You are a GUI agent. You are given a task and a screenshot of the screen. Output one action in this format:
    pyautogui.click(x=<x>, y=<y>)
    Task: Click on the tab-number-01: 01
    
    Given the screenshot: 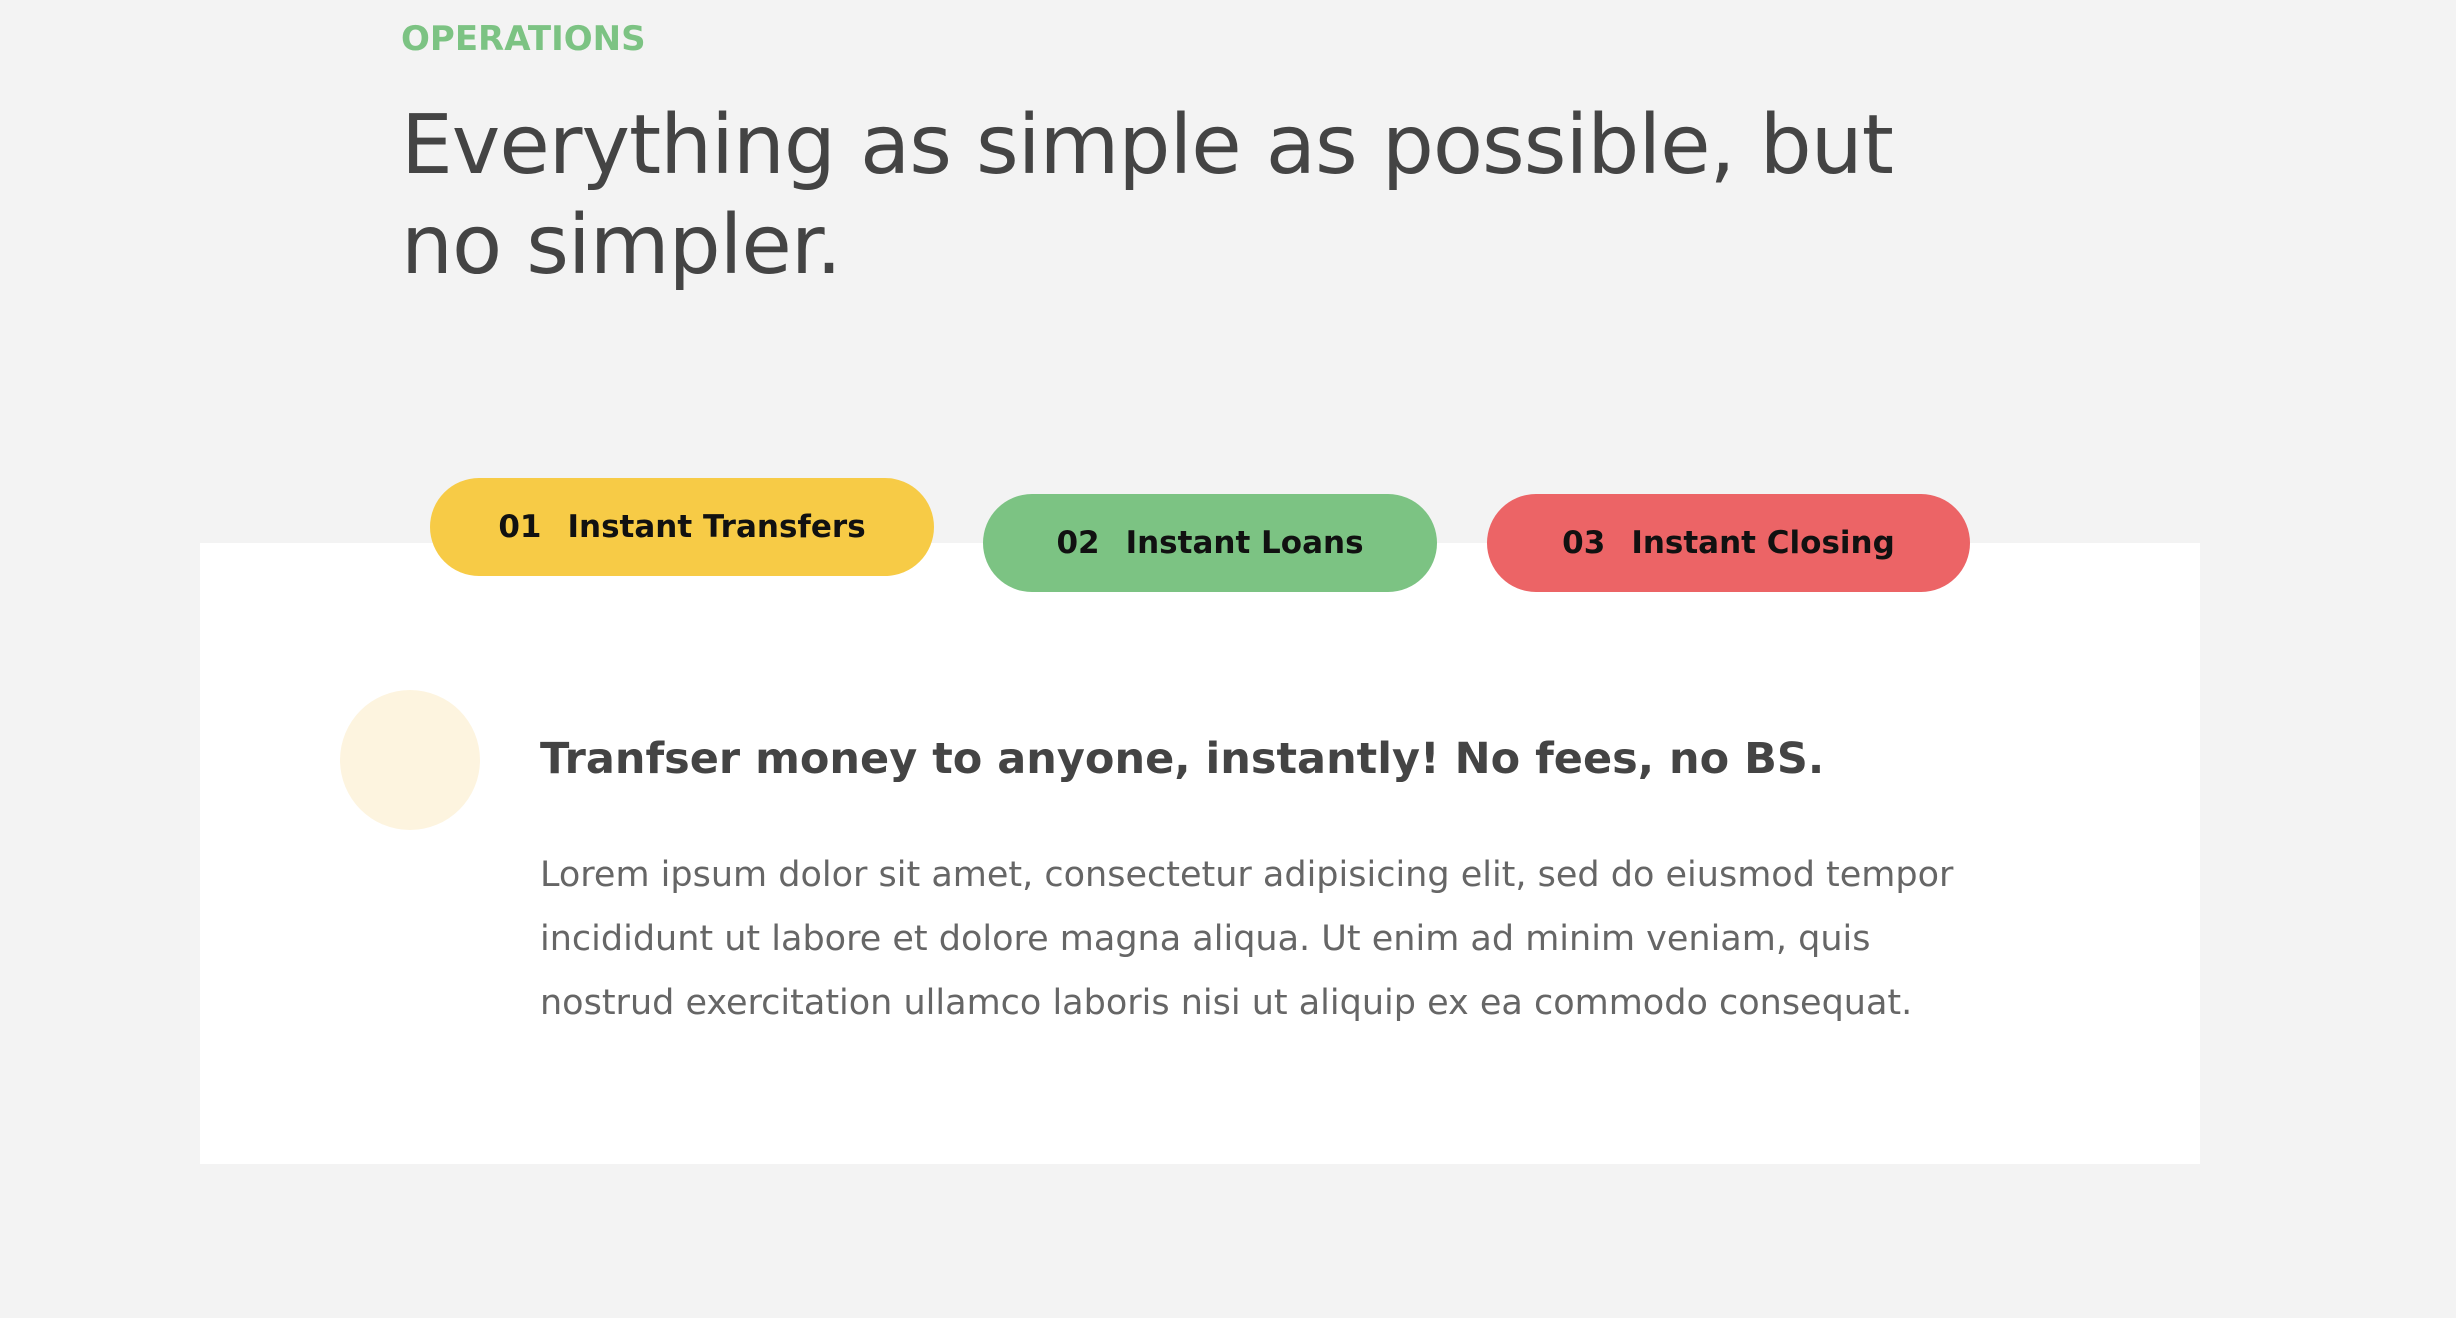 What is the action you would take?
    pyautogui.click(x=520, y=527)
    